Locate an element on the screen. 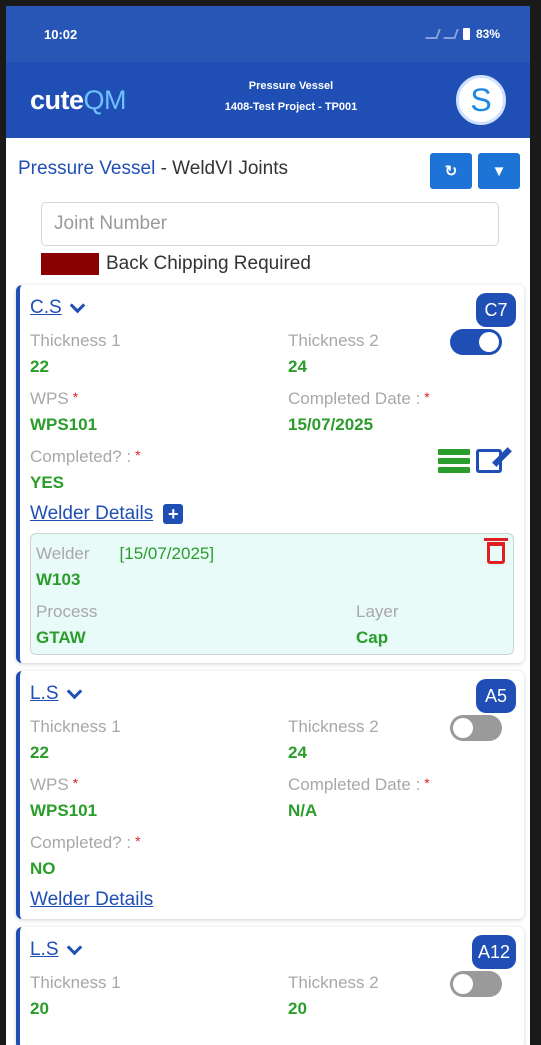 Image resolution: width=541 pixels, height=1045 pixels. thickness2-value: 20 is located at coordinates (297, 1008).